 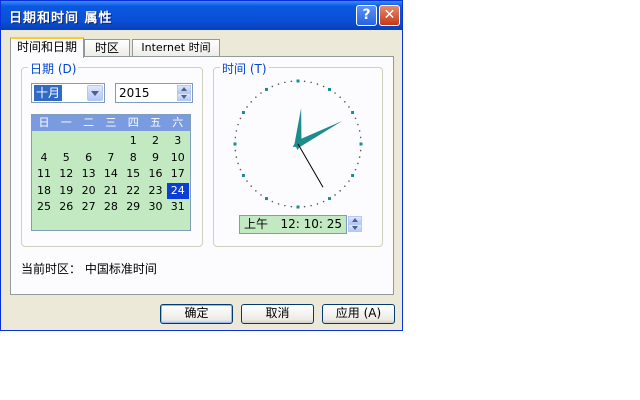 What do you see at coordinates (156, 141) in the screenshot?
I see `calendar-day: 2` at bounding box center [156, 141].